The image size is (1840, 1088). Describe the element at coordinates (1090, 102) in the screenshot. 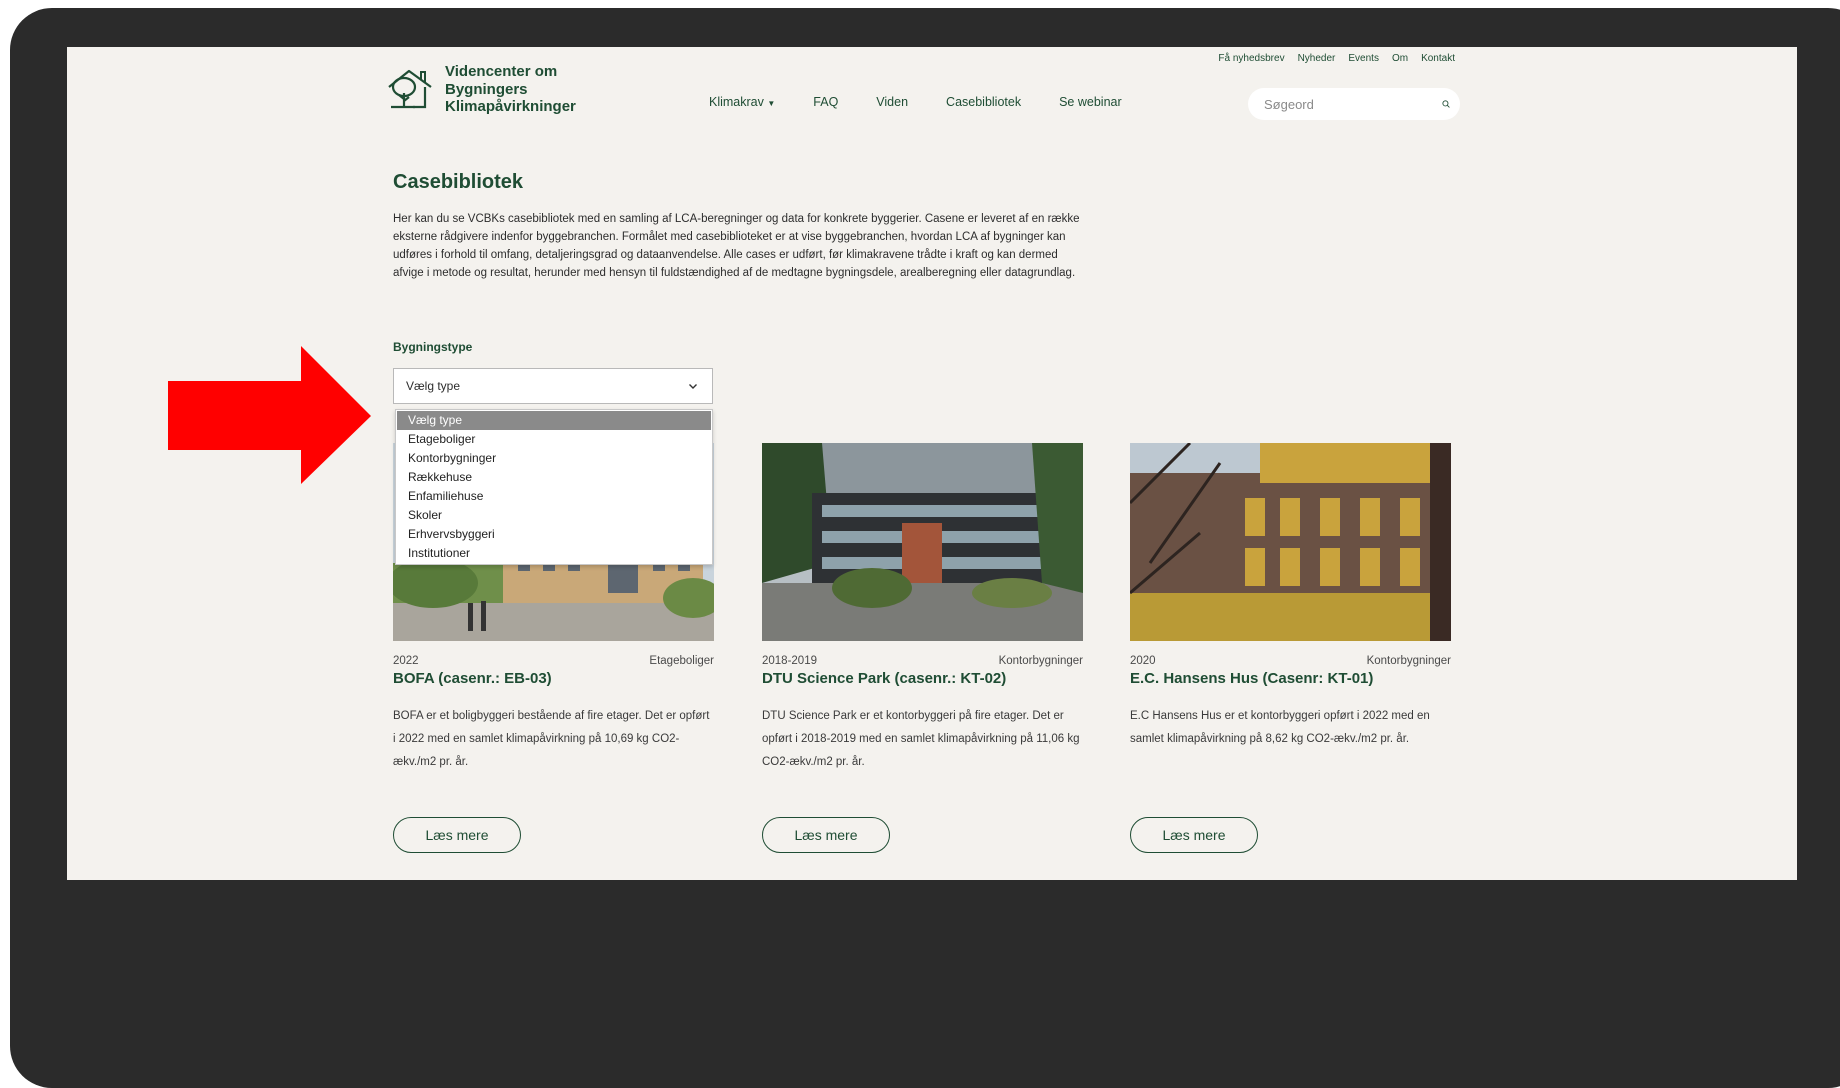

I see `nav-webinar: Se webinar` at that location.